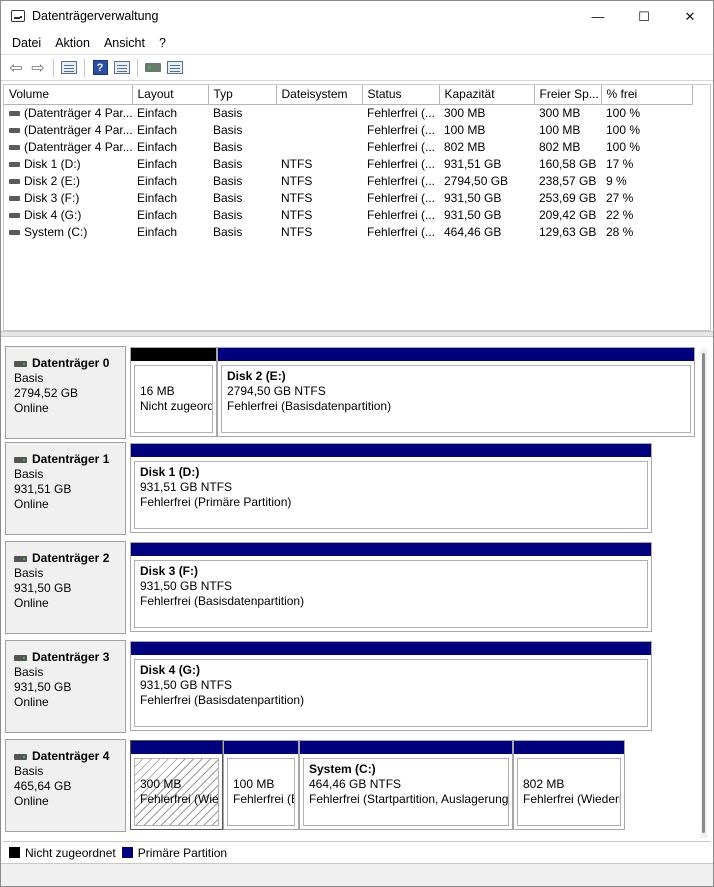  I want to click on partition-size: 300 MB, so click(161, 784).